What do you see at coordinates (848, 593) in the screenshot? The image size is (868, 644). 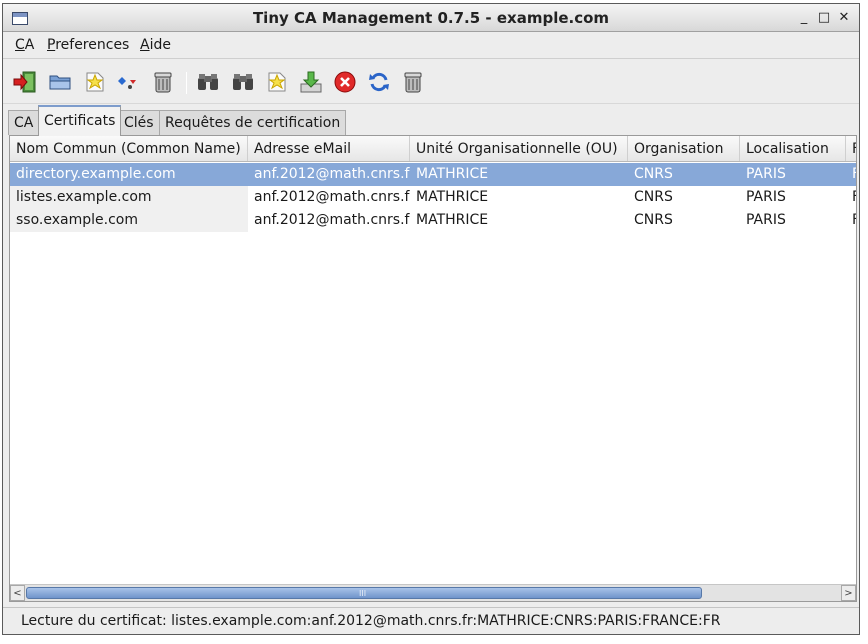 I see `scroll-right-icon: >` at bounding box center [848, 593].